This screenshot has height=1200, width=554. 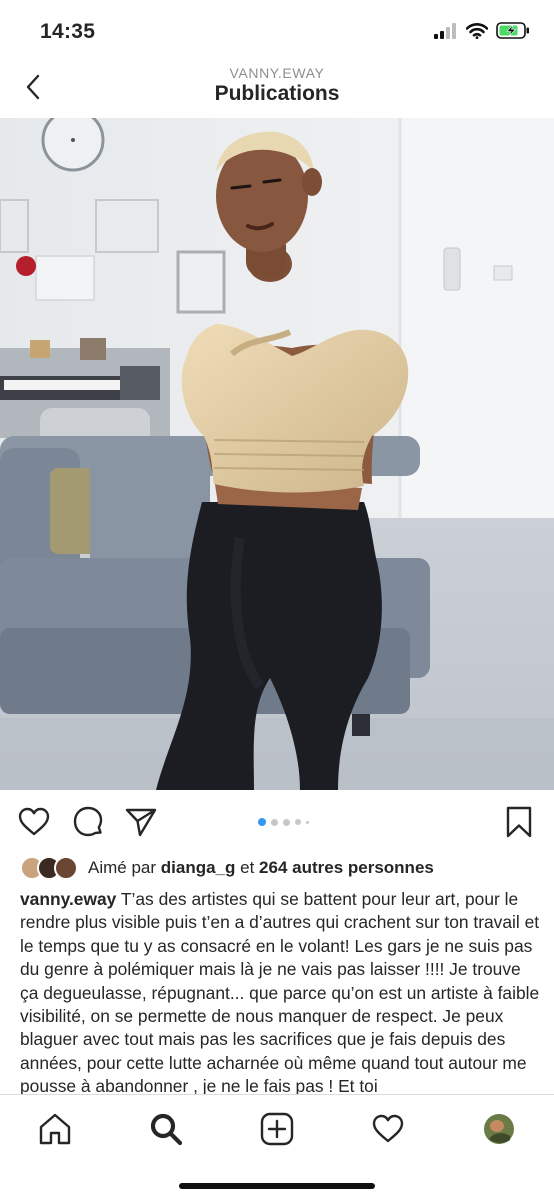 I want to click on tab-new-post, so click(x=277, y=1129).